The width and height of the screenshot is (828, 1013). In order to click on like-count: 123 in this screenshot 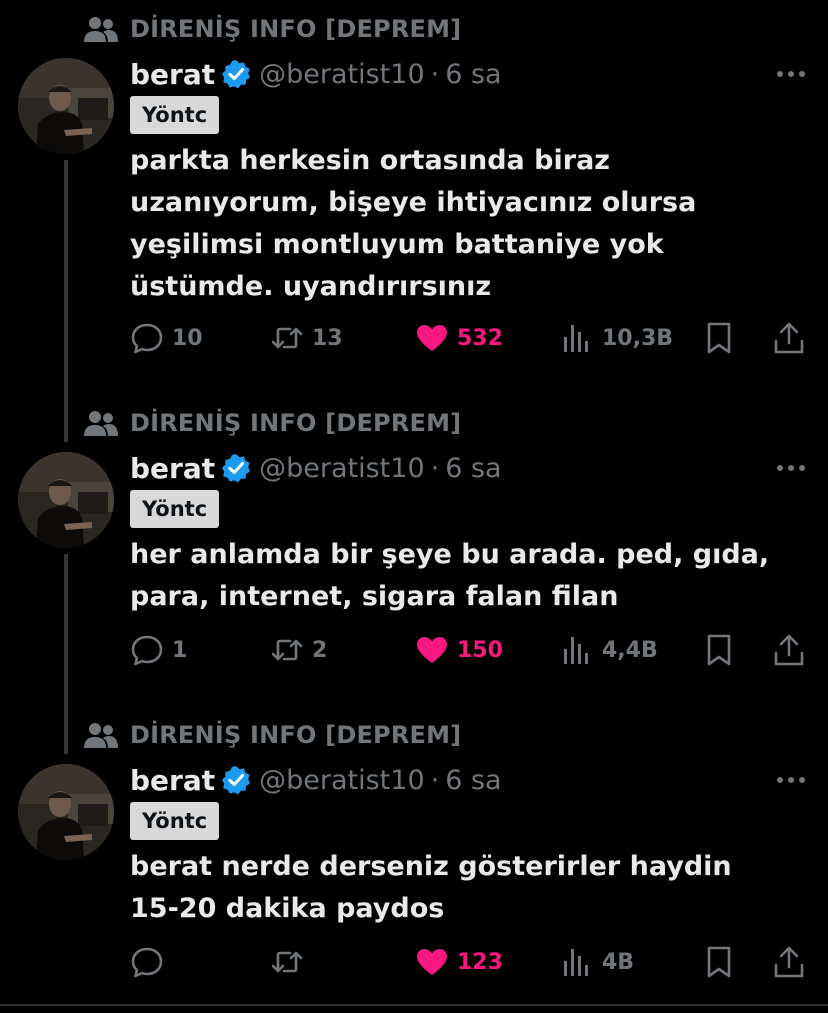, I will do `click(480, 962)`.